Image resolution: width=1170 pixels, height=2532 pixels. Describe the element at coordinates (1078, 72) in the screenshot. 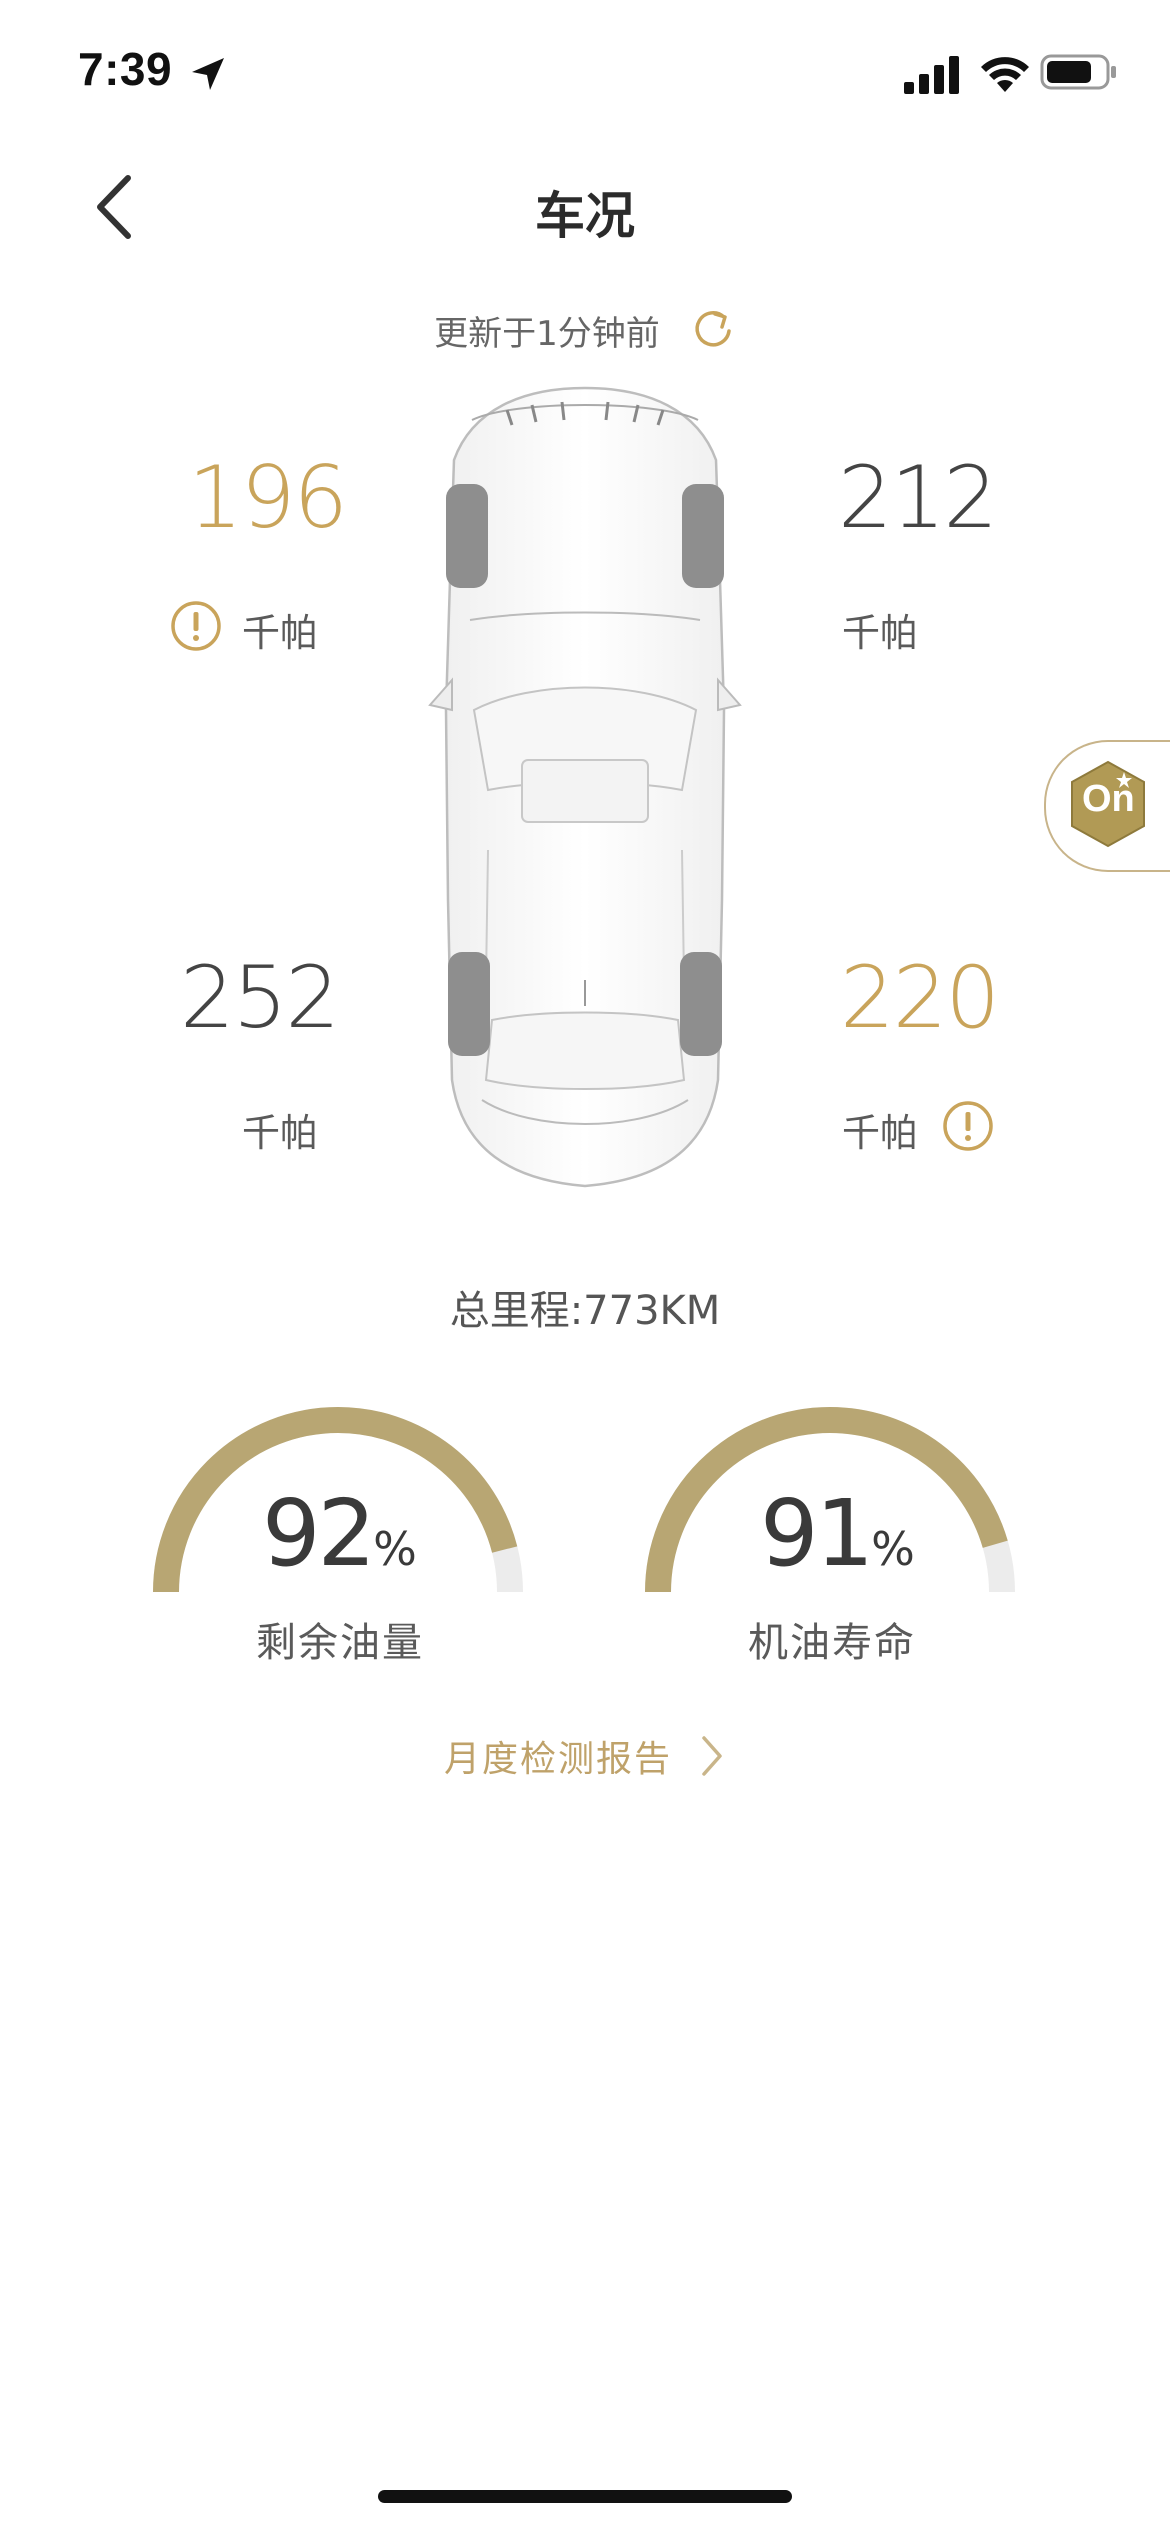

I see `battery-icon` at that location.